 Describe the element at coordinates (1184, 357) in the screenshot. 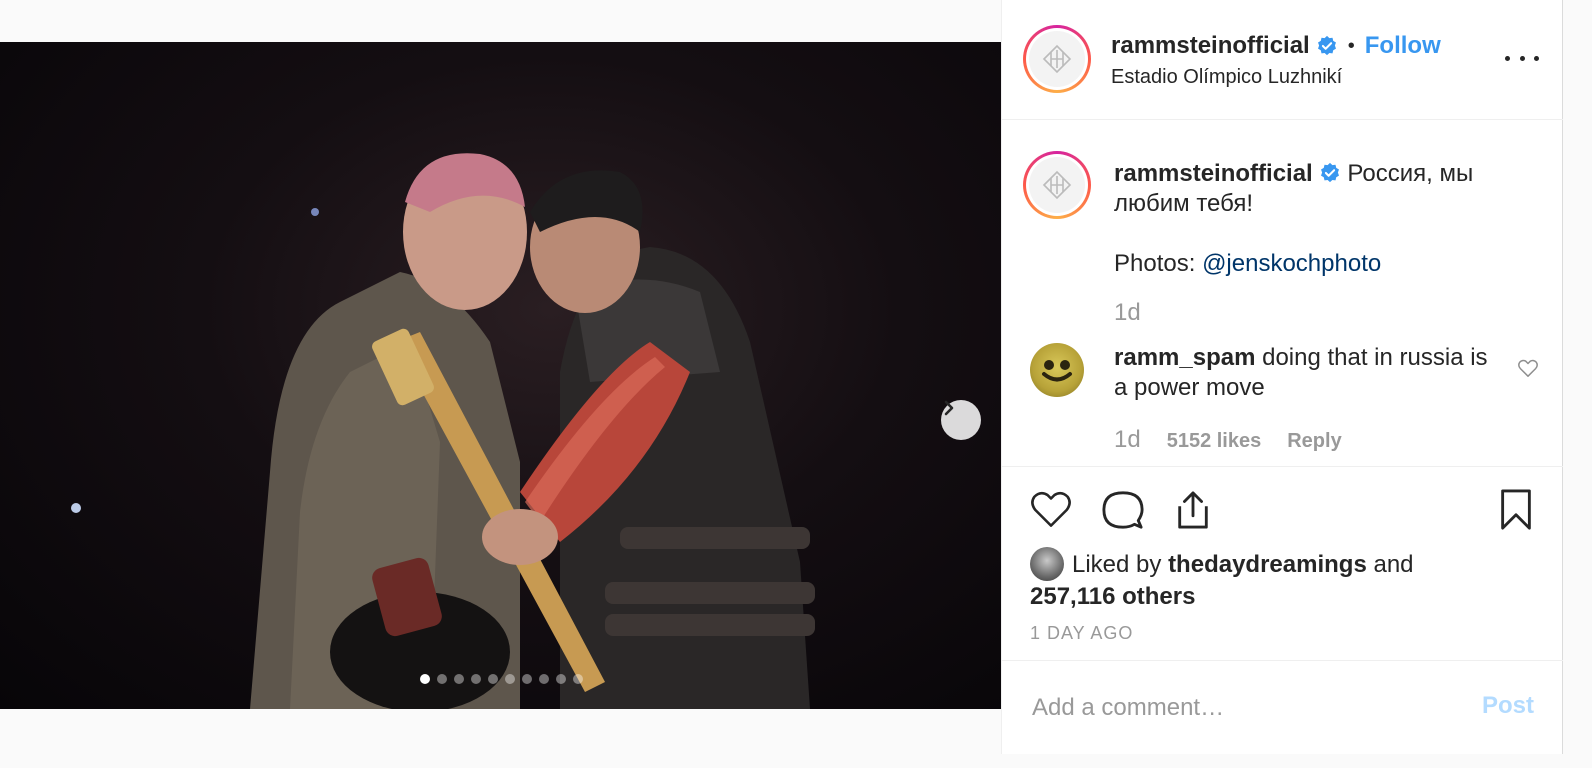

I see `commenter-username: ramm_spam` at that location.